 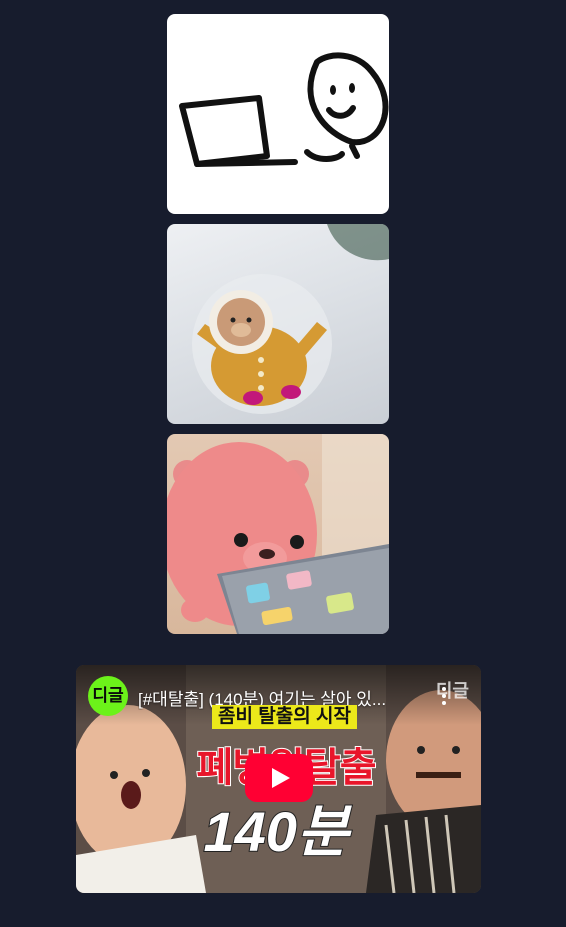 I want to click on laptop-doodle-illustration, so click(x=284, y=109).